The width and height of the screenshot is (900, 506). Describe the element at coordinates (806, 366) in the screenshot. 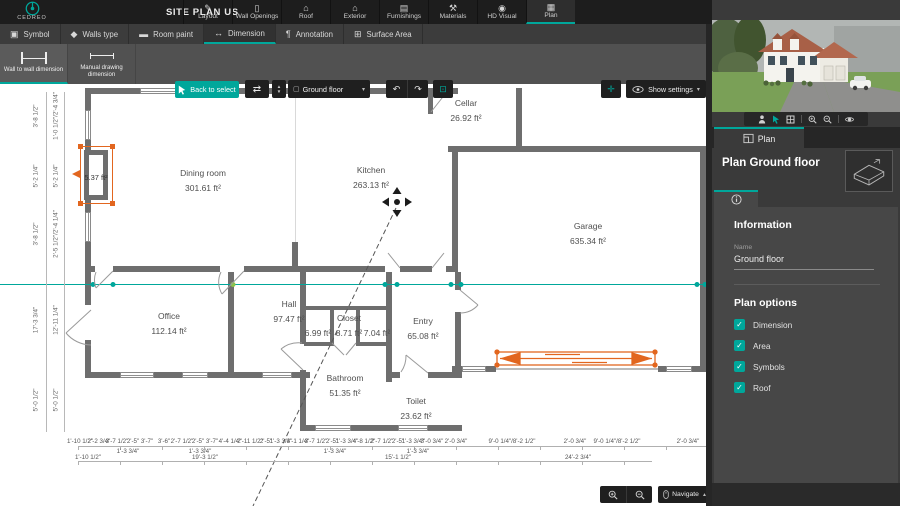

I see `plan-option: ✓ Symbols` at that location.